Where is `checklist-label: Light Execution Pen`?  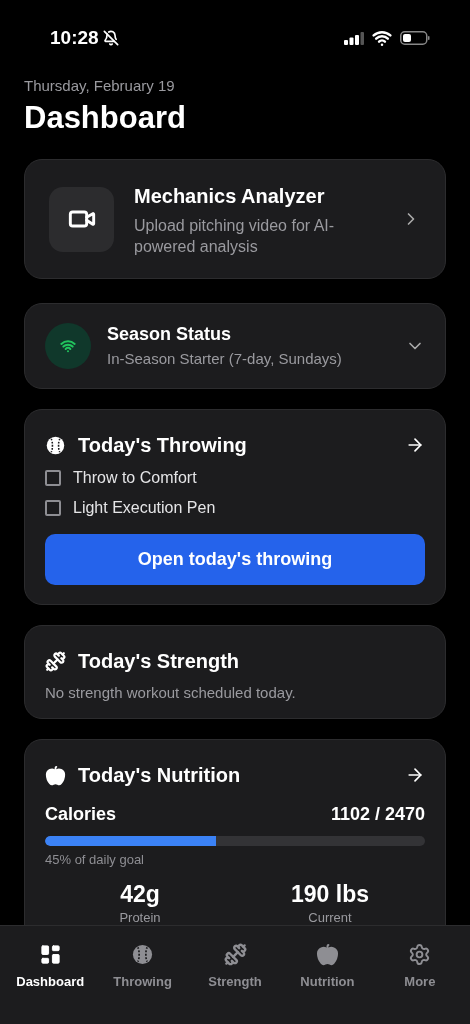 checklist-label: Light Execution Pen is located at coordinates (144, 508).